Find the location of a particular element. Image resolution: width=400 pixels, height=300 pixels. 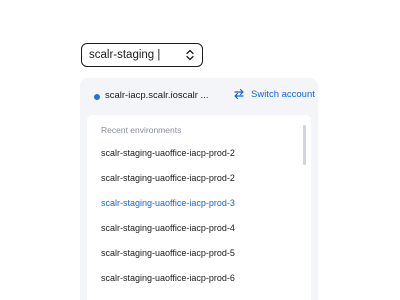

chevron-up-down-icon is located at coordinates (190, 55).